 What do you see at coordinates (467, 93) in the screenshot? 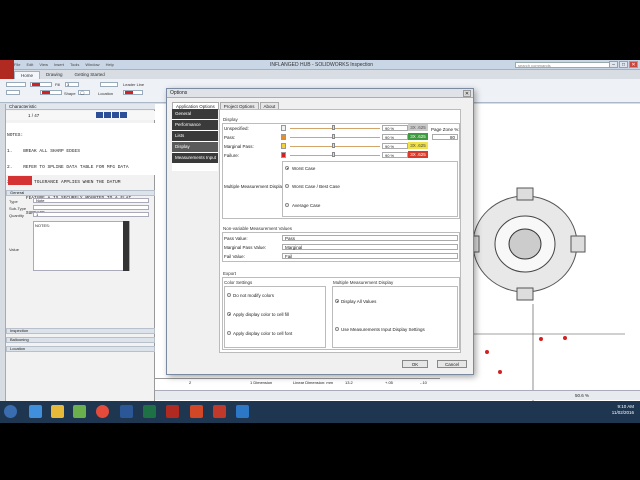
I see `dialog-close-icon: ✕` at bounding box center [467, 93].